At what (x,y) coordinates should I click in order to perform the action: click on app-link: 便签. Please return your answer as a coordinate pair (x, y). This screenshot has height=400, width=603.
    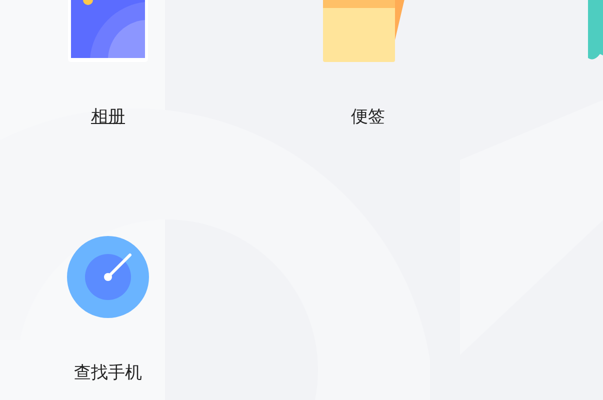
    Looking at the image, I should click on (368, 117).